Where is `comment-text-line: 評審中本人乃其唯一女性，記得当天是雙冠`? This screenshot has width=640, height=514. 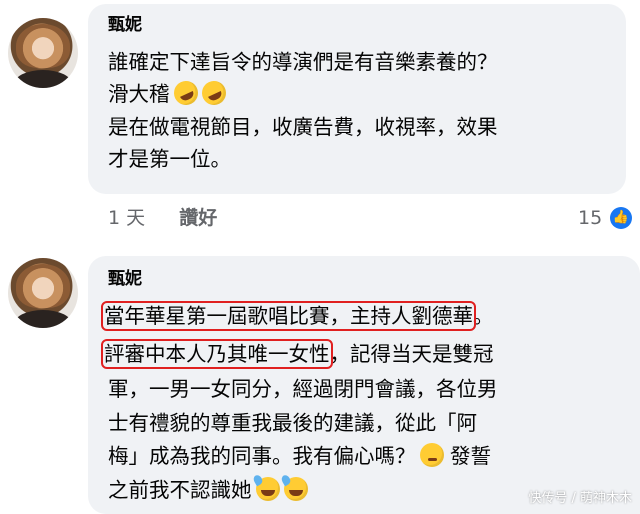 comment-text-line: 評審中本人乃其唯一女性，記得当天是雙冠 is located at coordinates (297, 354).